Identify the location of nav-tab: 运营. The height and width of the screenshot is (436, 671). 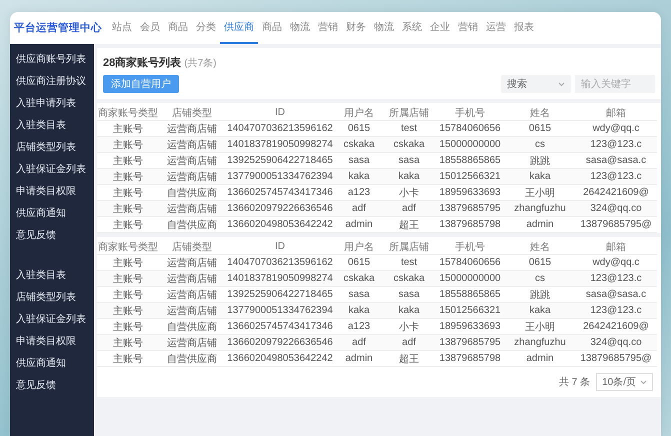
(496, 28).